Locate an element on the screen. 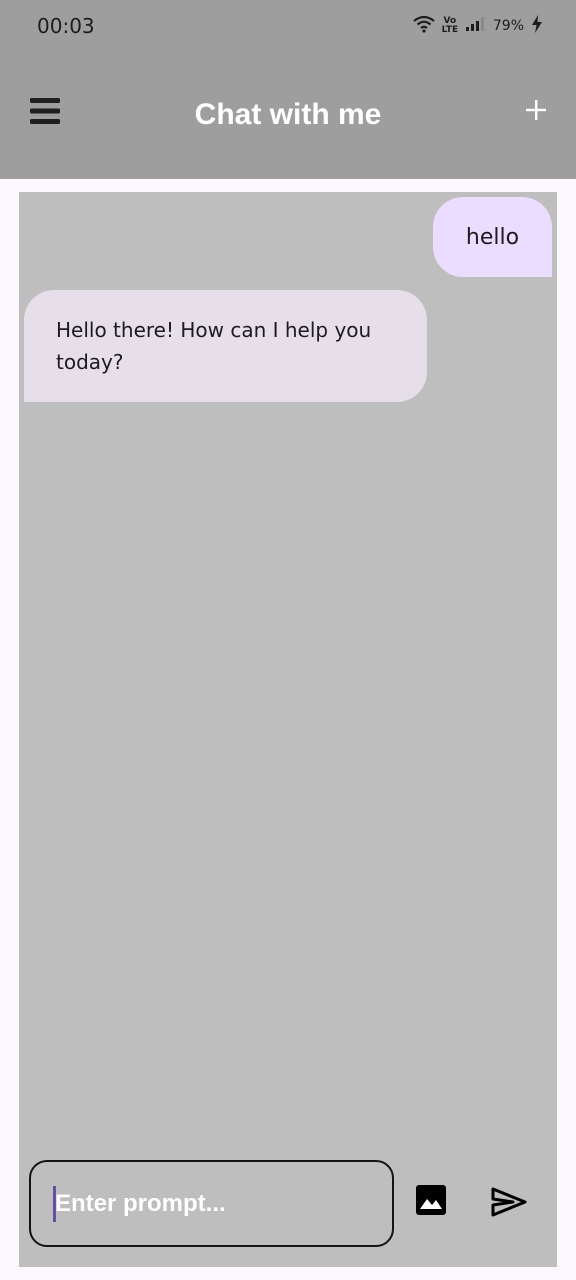 The width and height of the screenshot is (576, 1280). plus-icon is located at coordinates (536, 112).